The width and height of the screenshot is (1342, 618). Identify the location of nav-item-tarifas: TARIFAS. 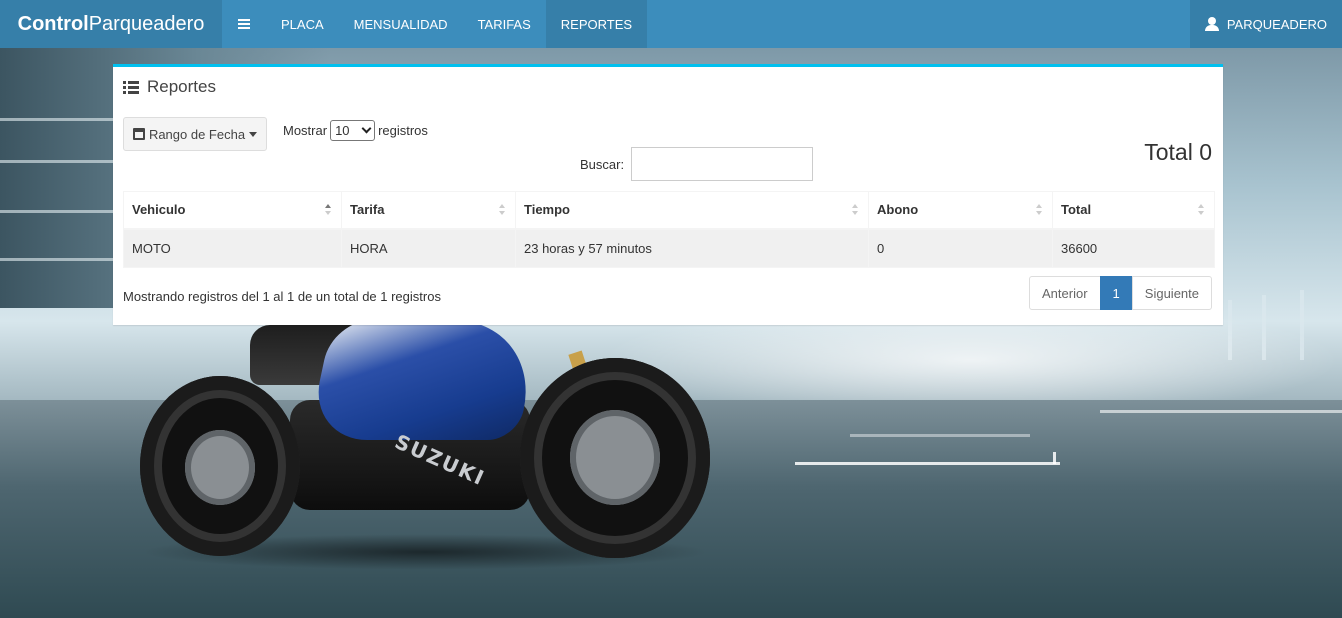
(504, 24).